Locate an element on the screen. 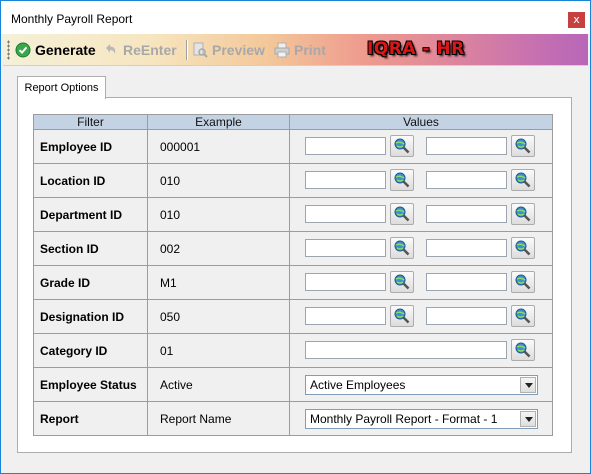 The width and height of the screenshot is (591, 474). table-row: Location ID 010 is located at coordinates (293, 180).